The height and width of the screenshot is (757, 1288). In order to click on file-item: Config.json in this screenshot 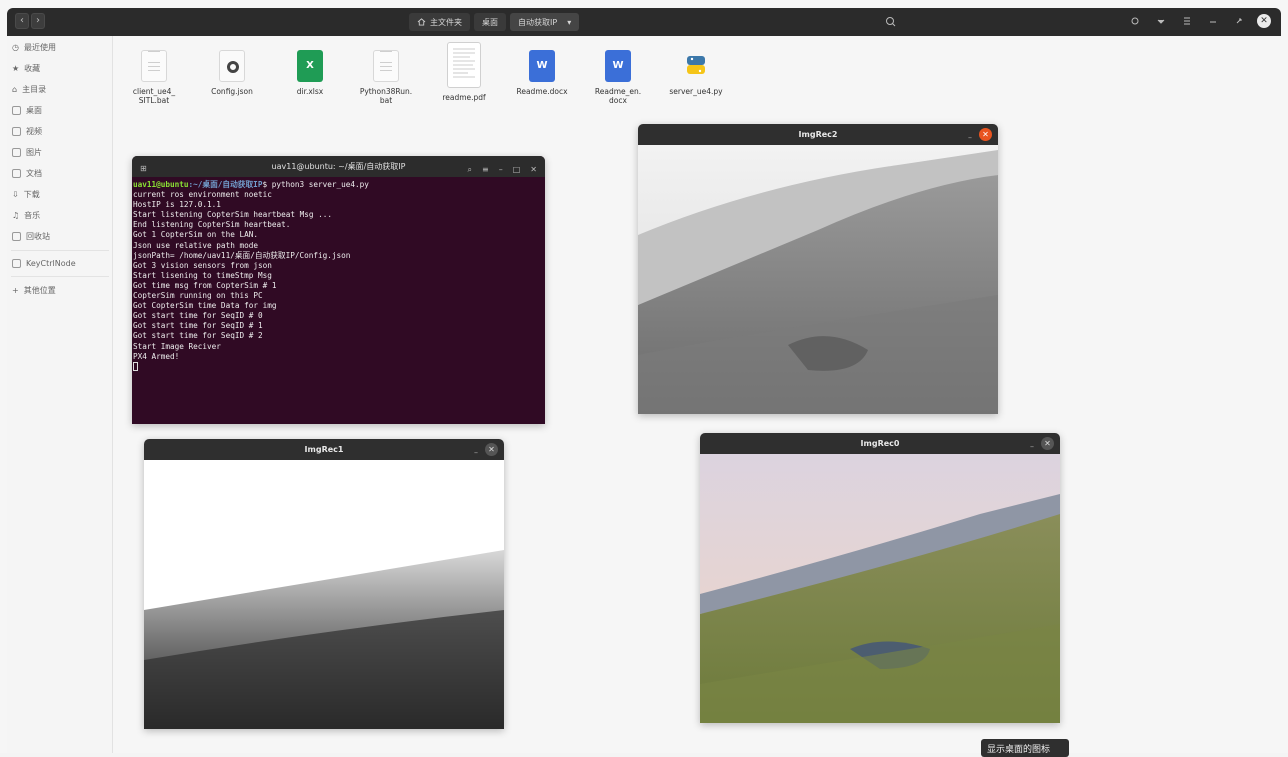, I will do `click(232, 73)`.